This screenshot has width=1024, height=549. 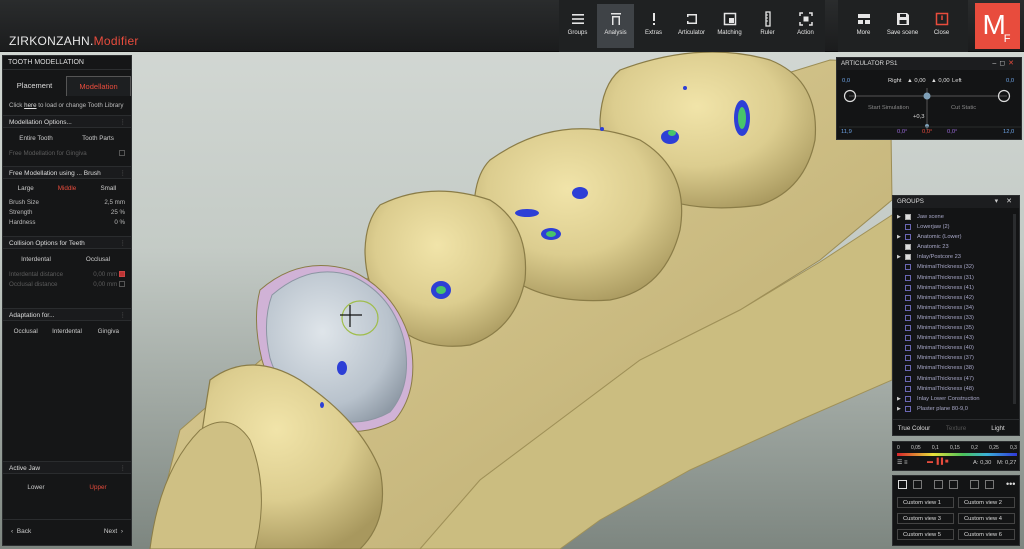 I want to click on groups-scrollbar, so click(x=1014, y=309).